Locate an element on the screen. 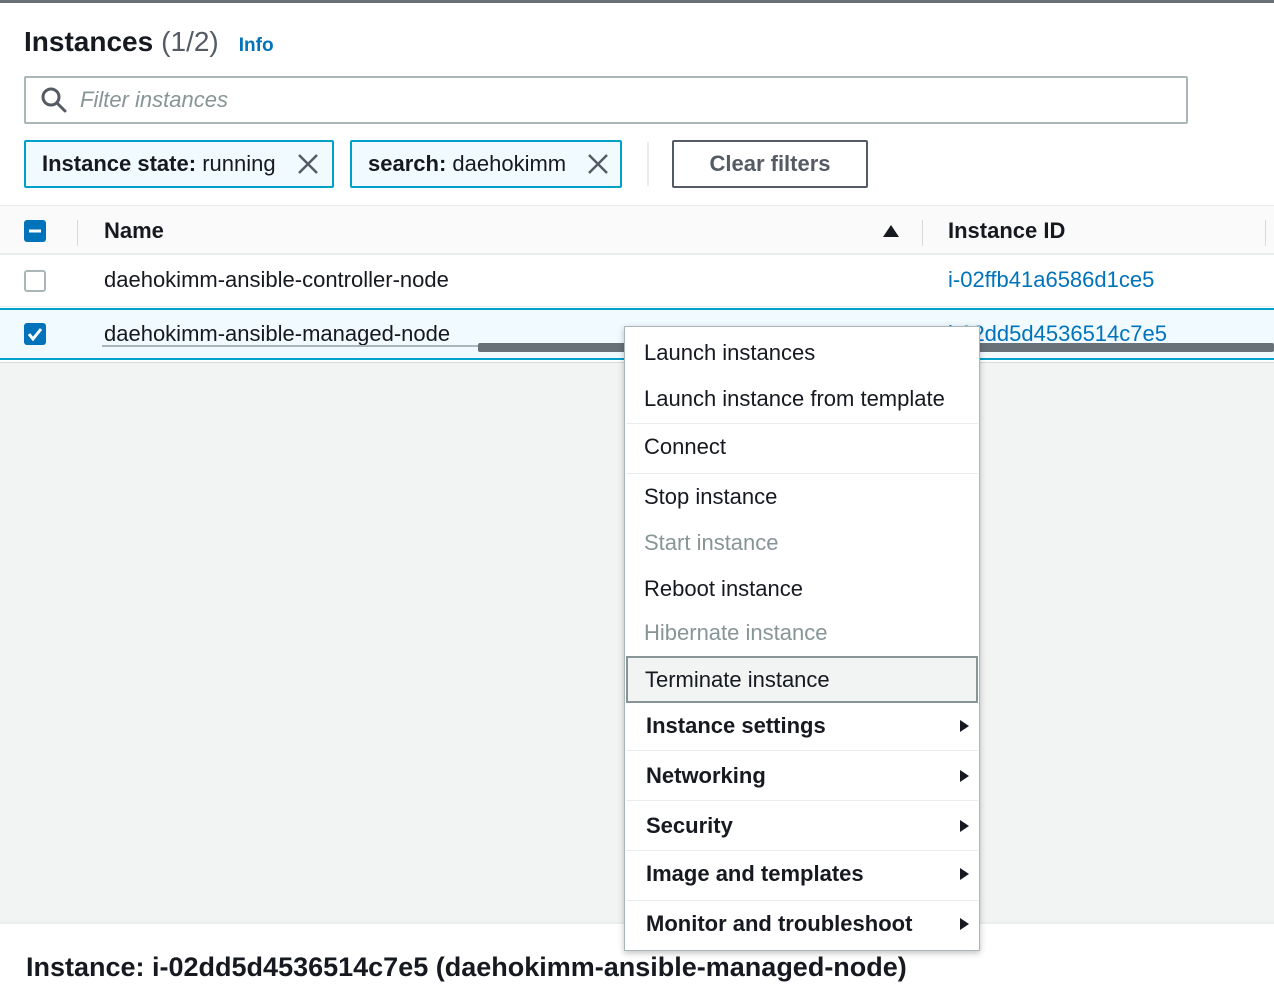  filter-token-instance-state: Instance state: running is located at coordinates (179, 164).